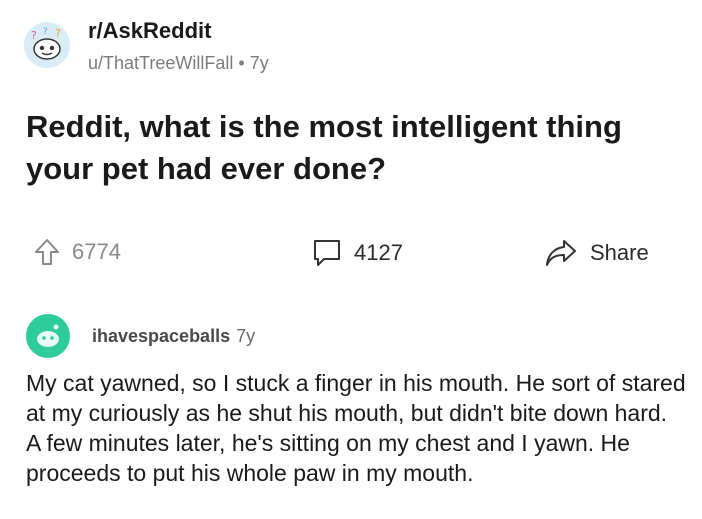 This screenshot has width=702, height=519. Describe the element at coordinates (246, 335) in the screenshot. I see `comment-age: 7y` at that location.